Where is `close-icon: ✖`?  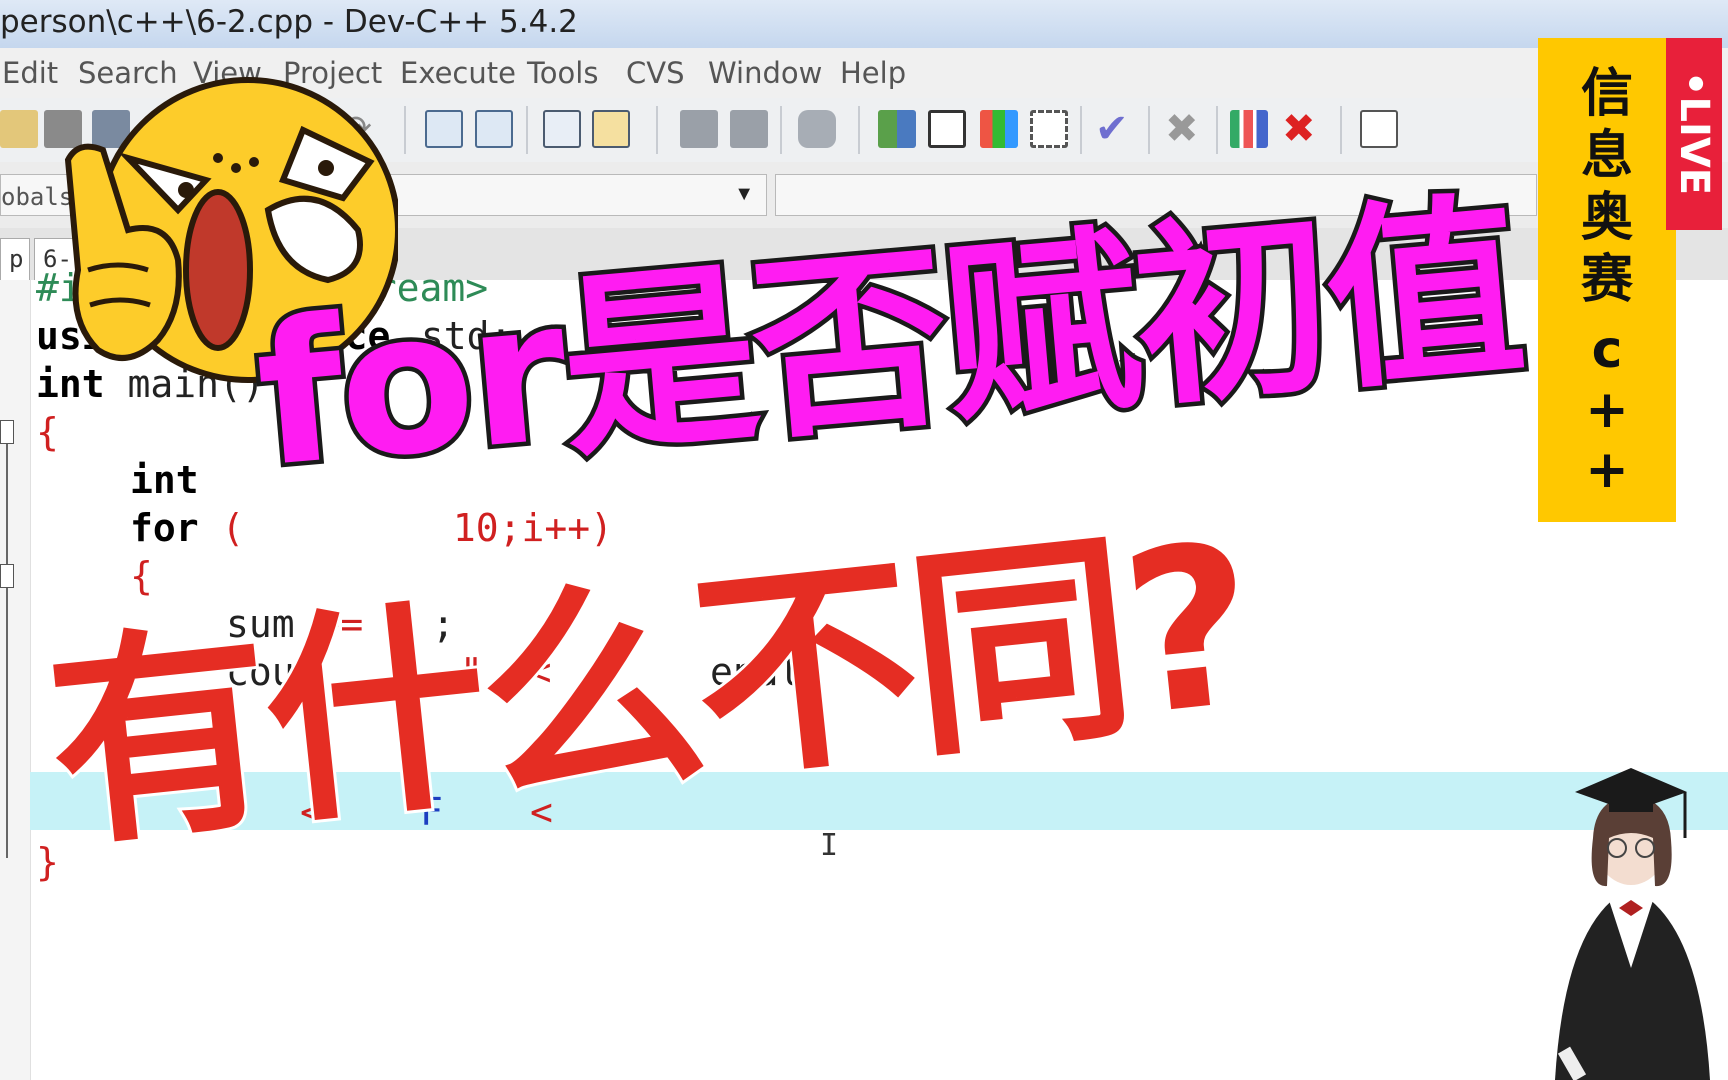 close-icon: ✖ is located at coordinates (1184, 129).